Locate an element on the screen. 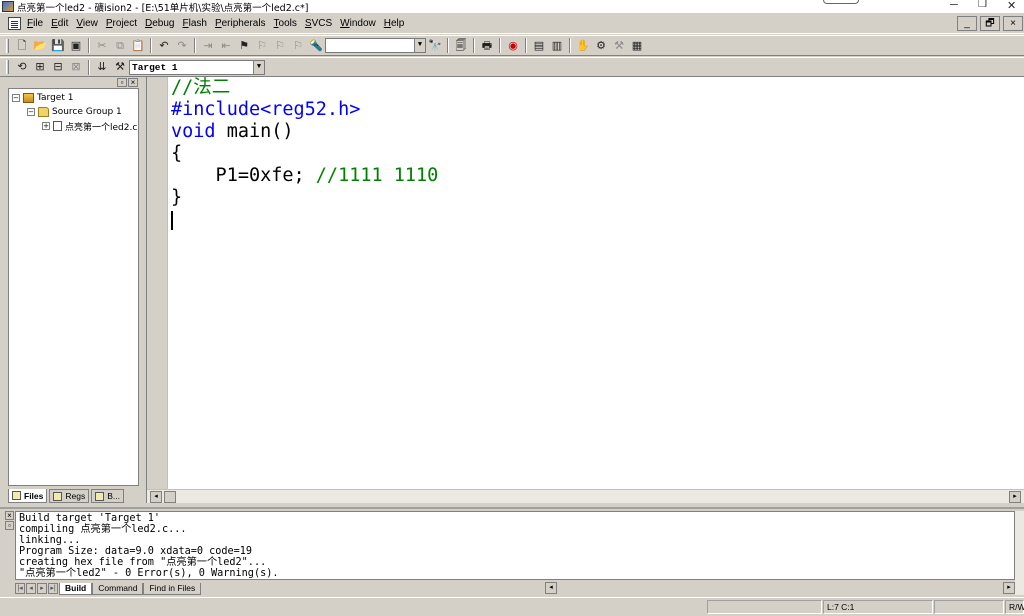 The width and height of the screenshot is (1024, 616). menu-tools: Tools is located at coordinates (285, 23).